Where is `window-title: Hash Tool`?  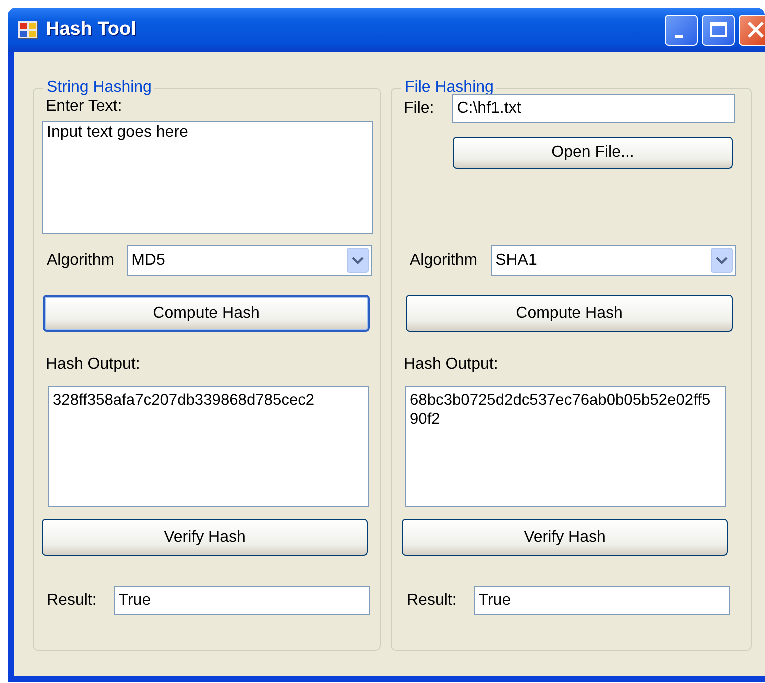
window-title: Hash Tool is located at coordinates (91, 30).